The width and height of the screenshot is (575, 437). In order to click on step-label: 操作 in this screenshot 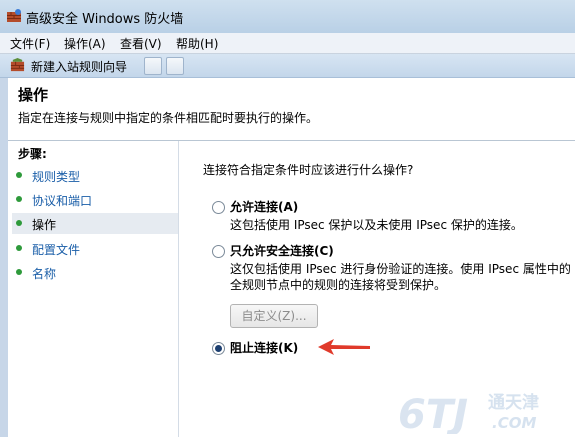, I will do `click(44, 225)`.